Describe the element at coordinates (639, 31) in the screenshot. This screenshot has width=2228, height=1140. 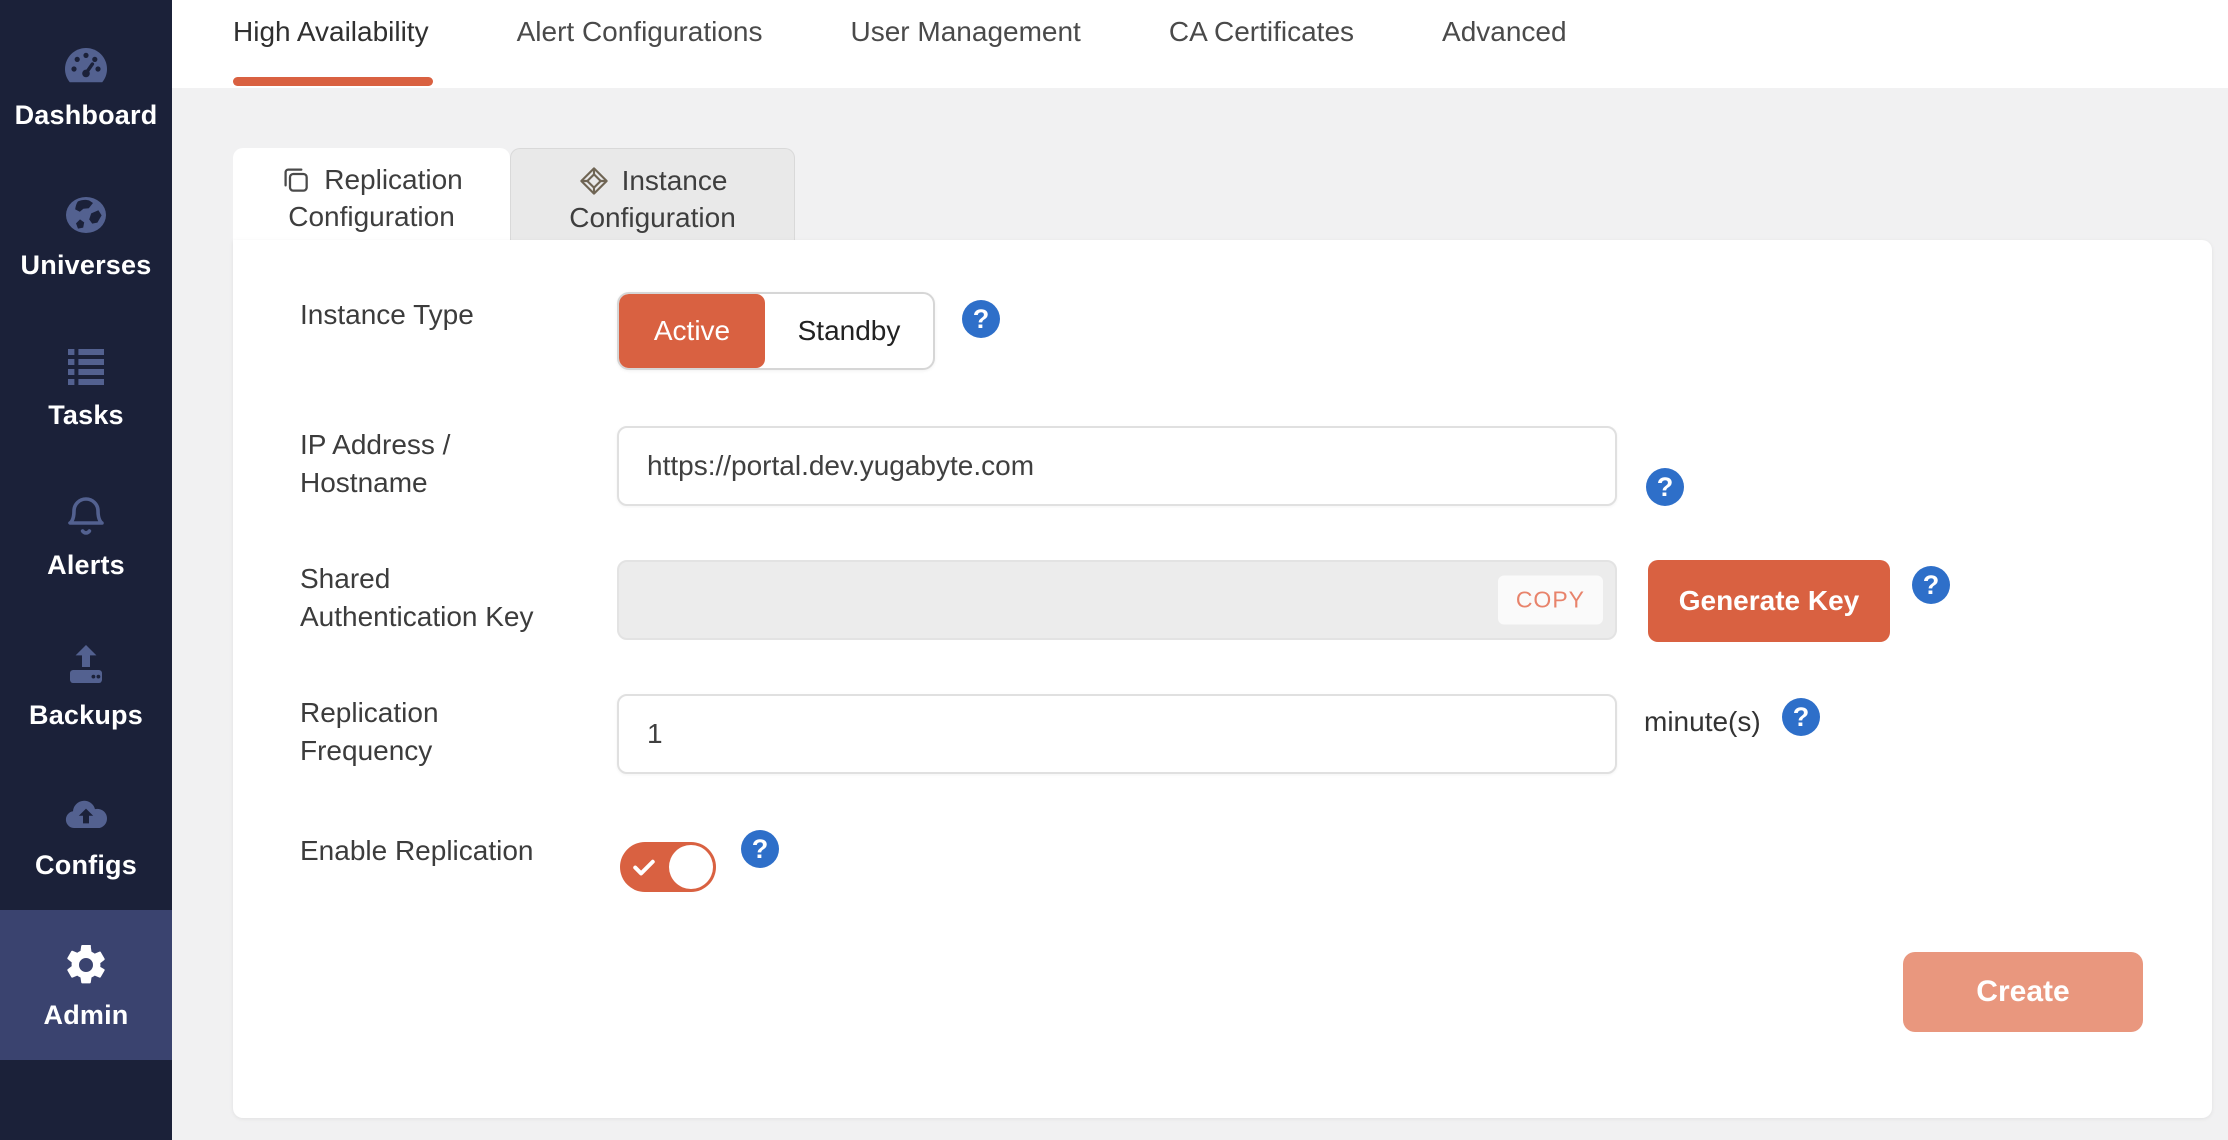
I see `tab-label: Alert Configurations` at that location.